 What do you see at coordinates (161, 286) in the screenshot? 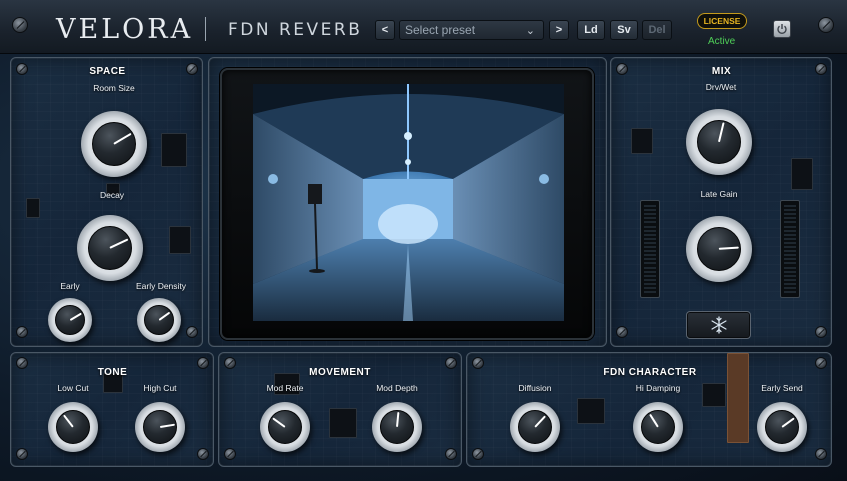
I see `early-density-label: Early Density` at bounding box center [161, 286].